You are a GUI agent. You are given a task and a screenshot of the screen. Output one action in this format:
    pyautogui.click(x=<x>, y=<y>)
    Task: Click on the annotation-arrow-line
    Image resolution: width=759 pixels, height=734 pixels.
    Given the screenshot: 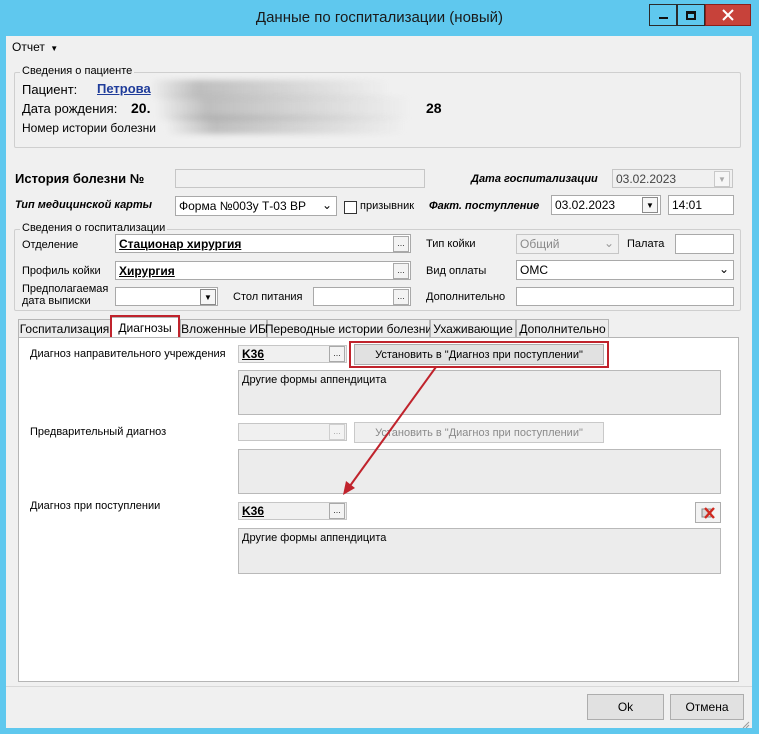 What is the action you would take?
    pyautogui.click(x=391, y=428)
    